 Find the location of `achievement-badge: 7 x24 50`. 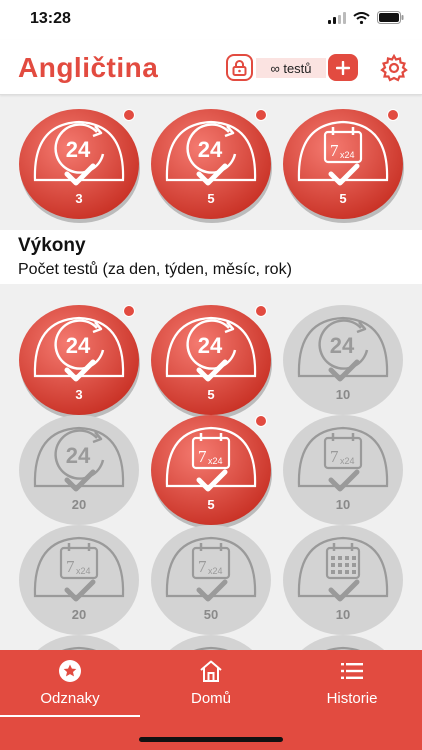

achievement-badge: 7 x24 50 is located at coordinates (211, 580).